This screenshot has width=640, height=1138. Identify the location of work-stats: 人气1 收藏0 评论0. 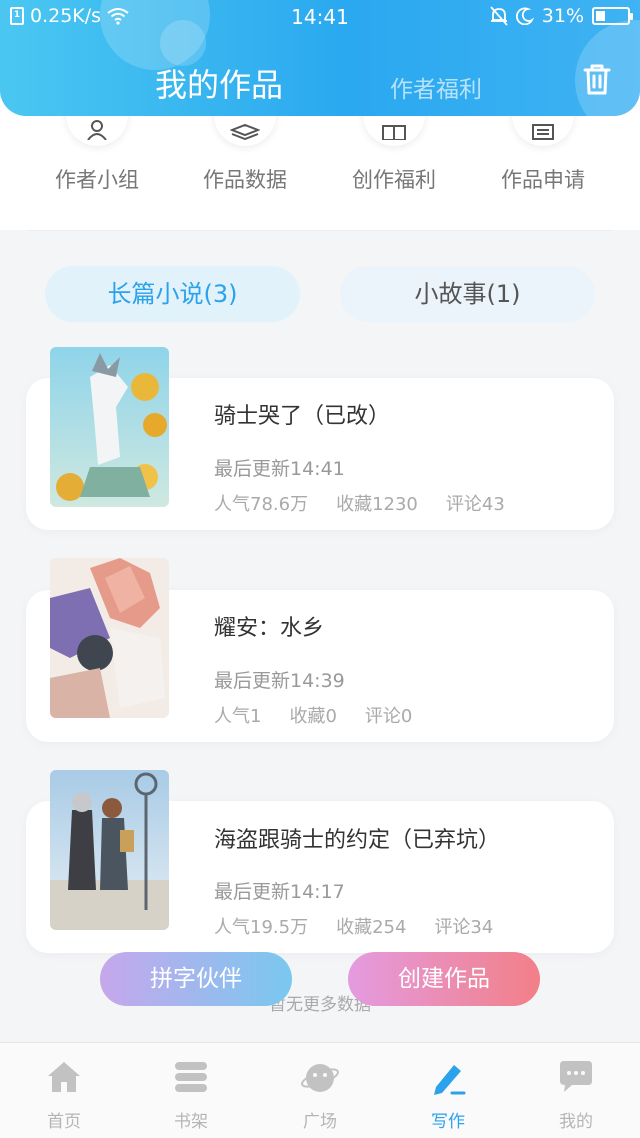
(327, 715).